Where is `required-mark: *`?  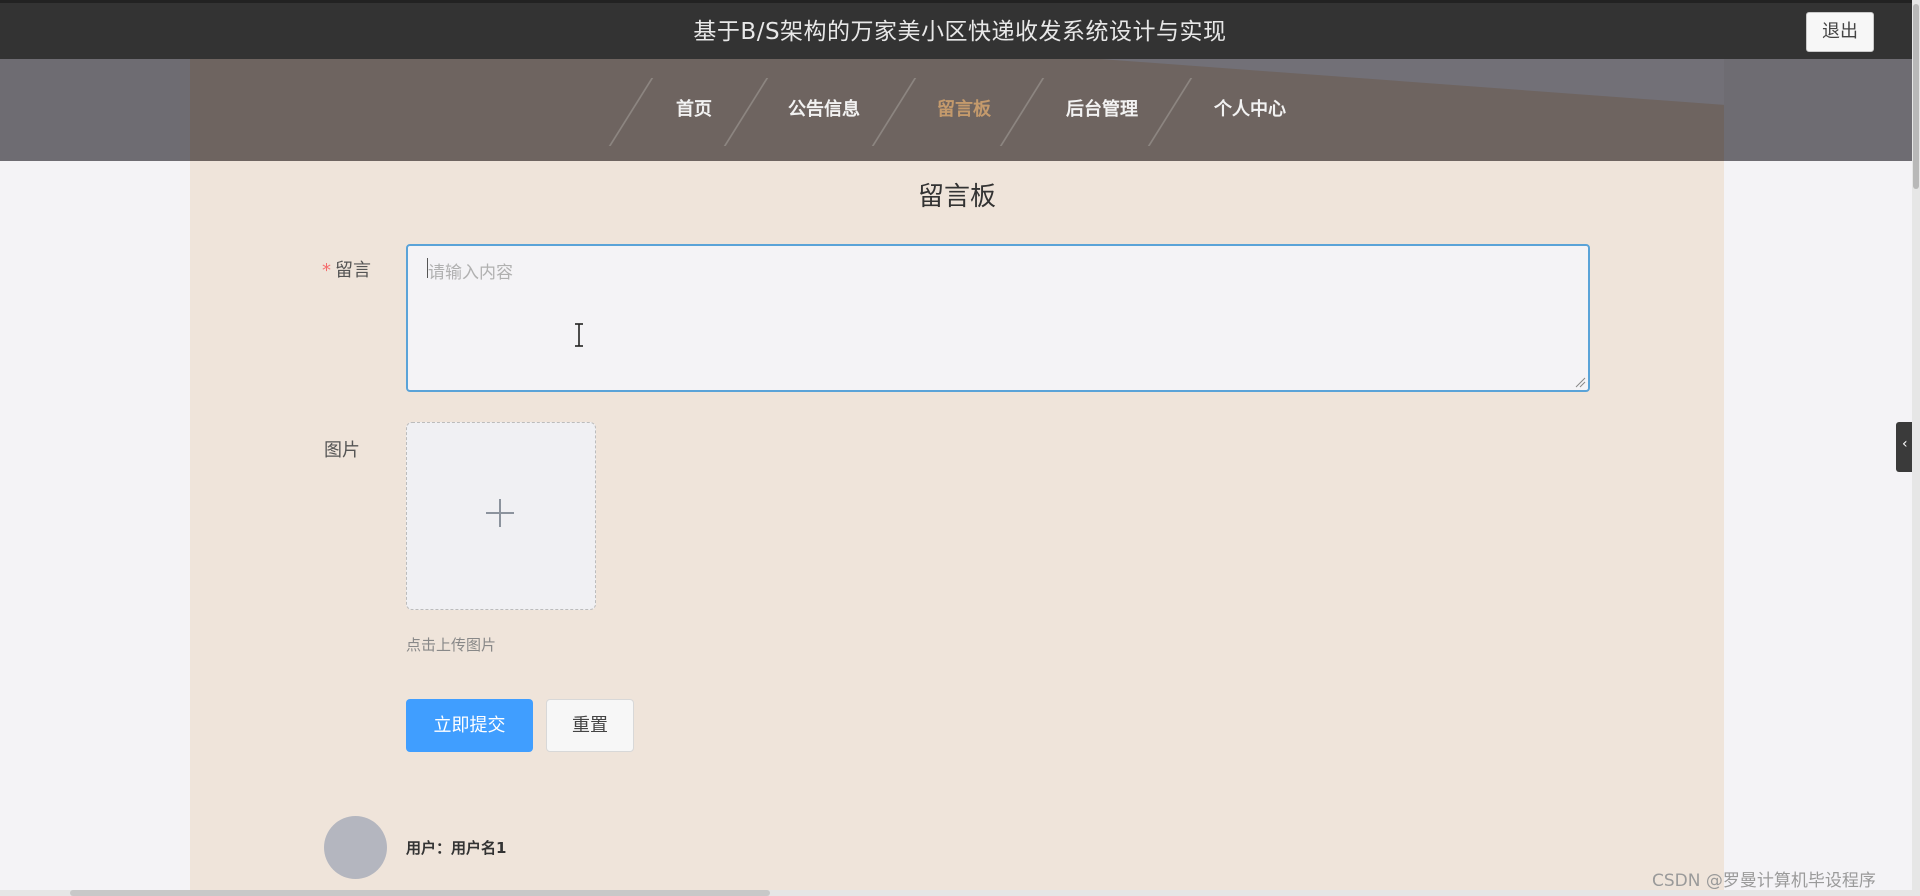
required-mark: * is located at coordinates (326, 270).